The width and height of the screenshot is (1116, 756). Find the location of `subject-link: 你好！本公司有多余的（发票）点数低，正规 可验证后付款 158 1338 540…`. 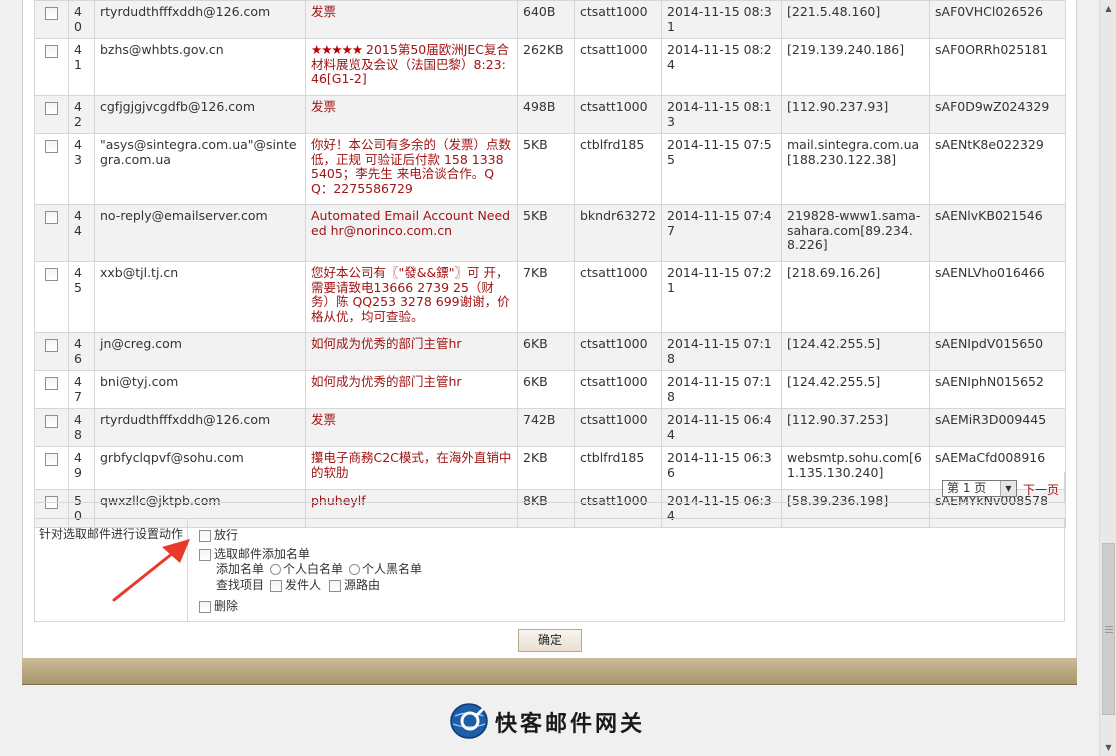

subject-link: 你好！本公司有多余的（发票）点数低，正规 可验证后付款 158 1338 540… is located at coordinates (411, 166).